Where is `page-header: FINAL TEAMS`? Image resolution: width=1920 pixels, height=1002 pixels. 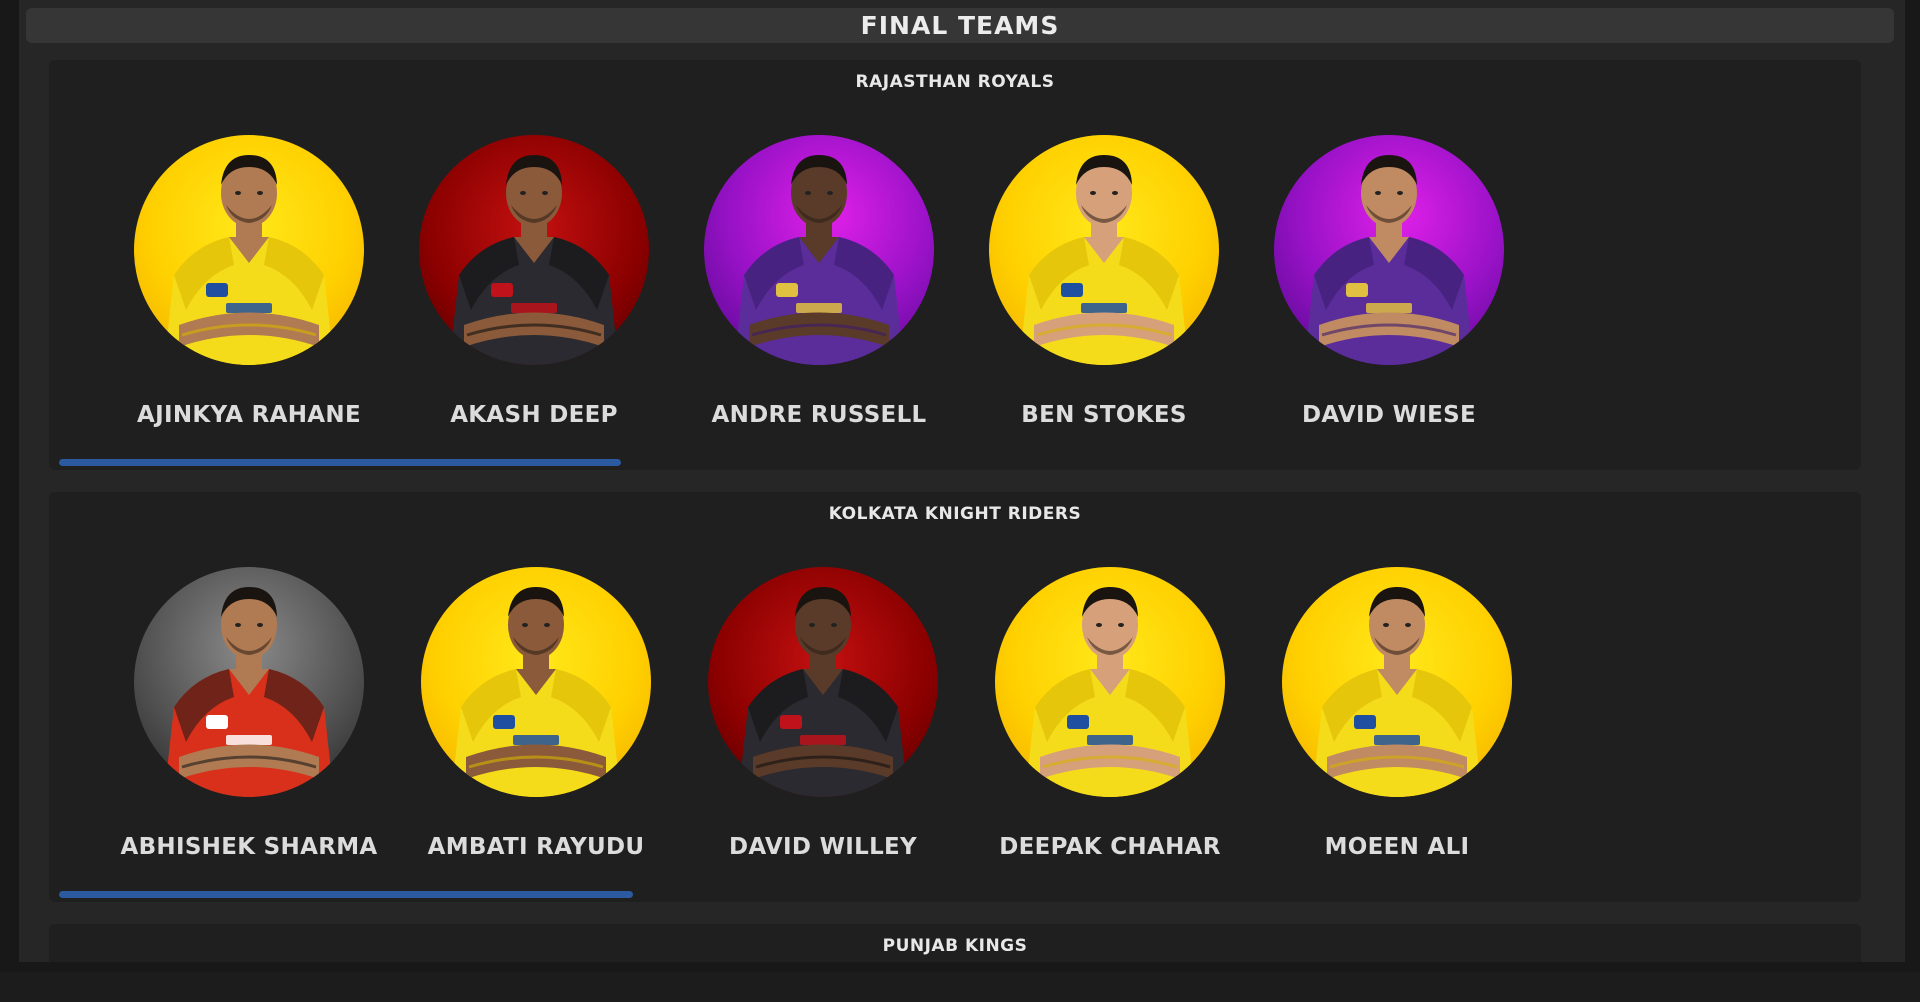 page-header: FINAL TEAMS is located at coordinates (960, 25).